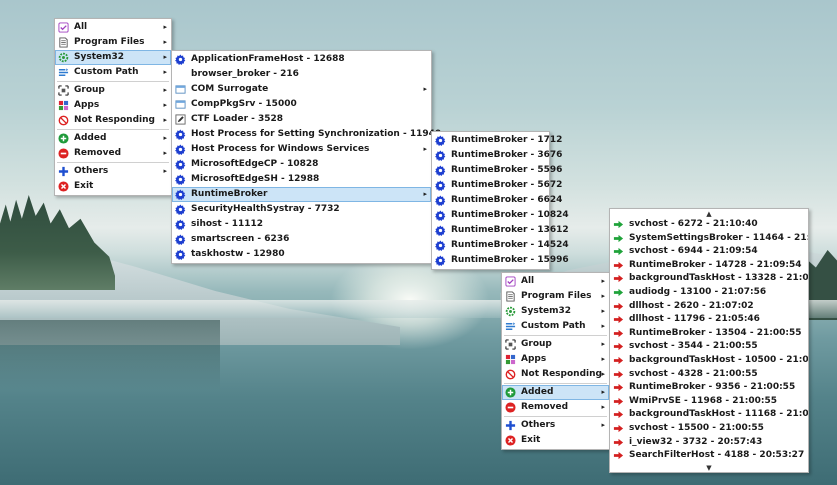 Image resolution: width=837 pixels, height=485 pixels. I want to click on process-item-ctf-loader-3528: CTF Loader - 3528, so click(301, 119).